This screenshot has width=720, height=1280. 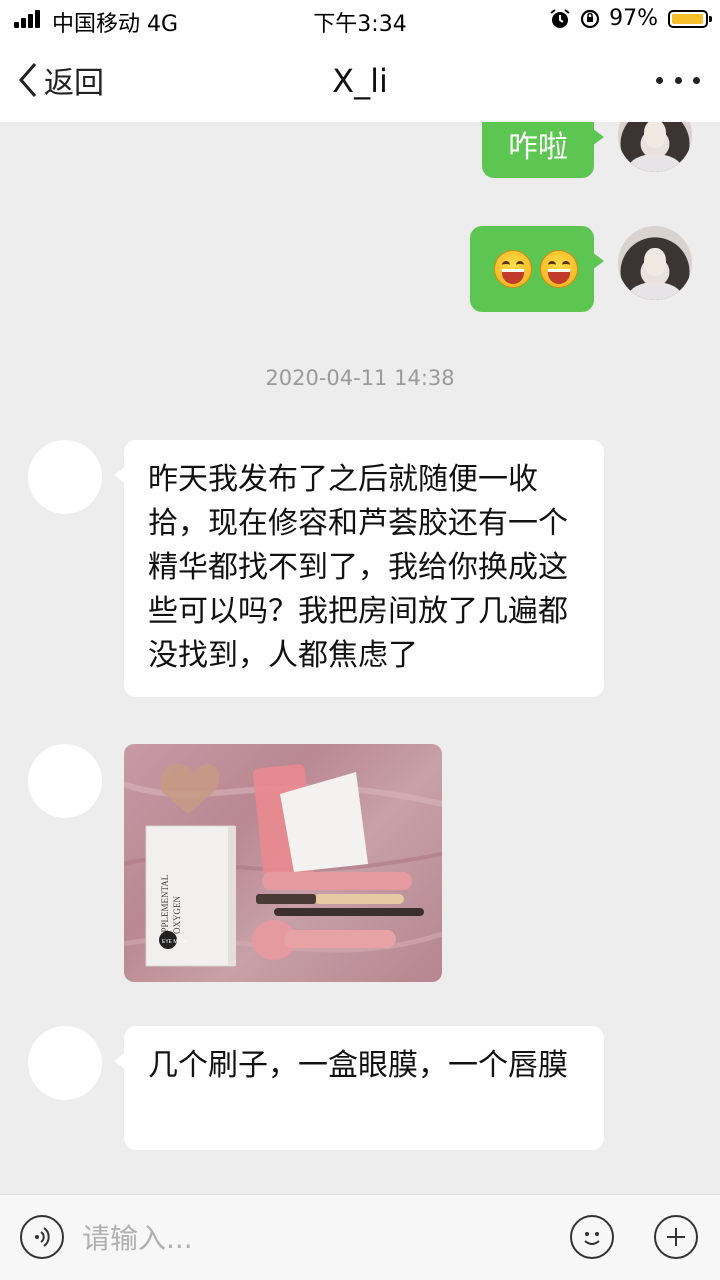 I want to click on alarm-icon, so click(x=560, y=19).